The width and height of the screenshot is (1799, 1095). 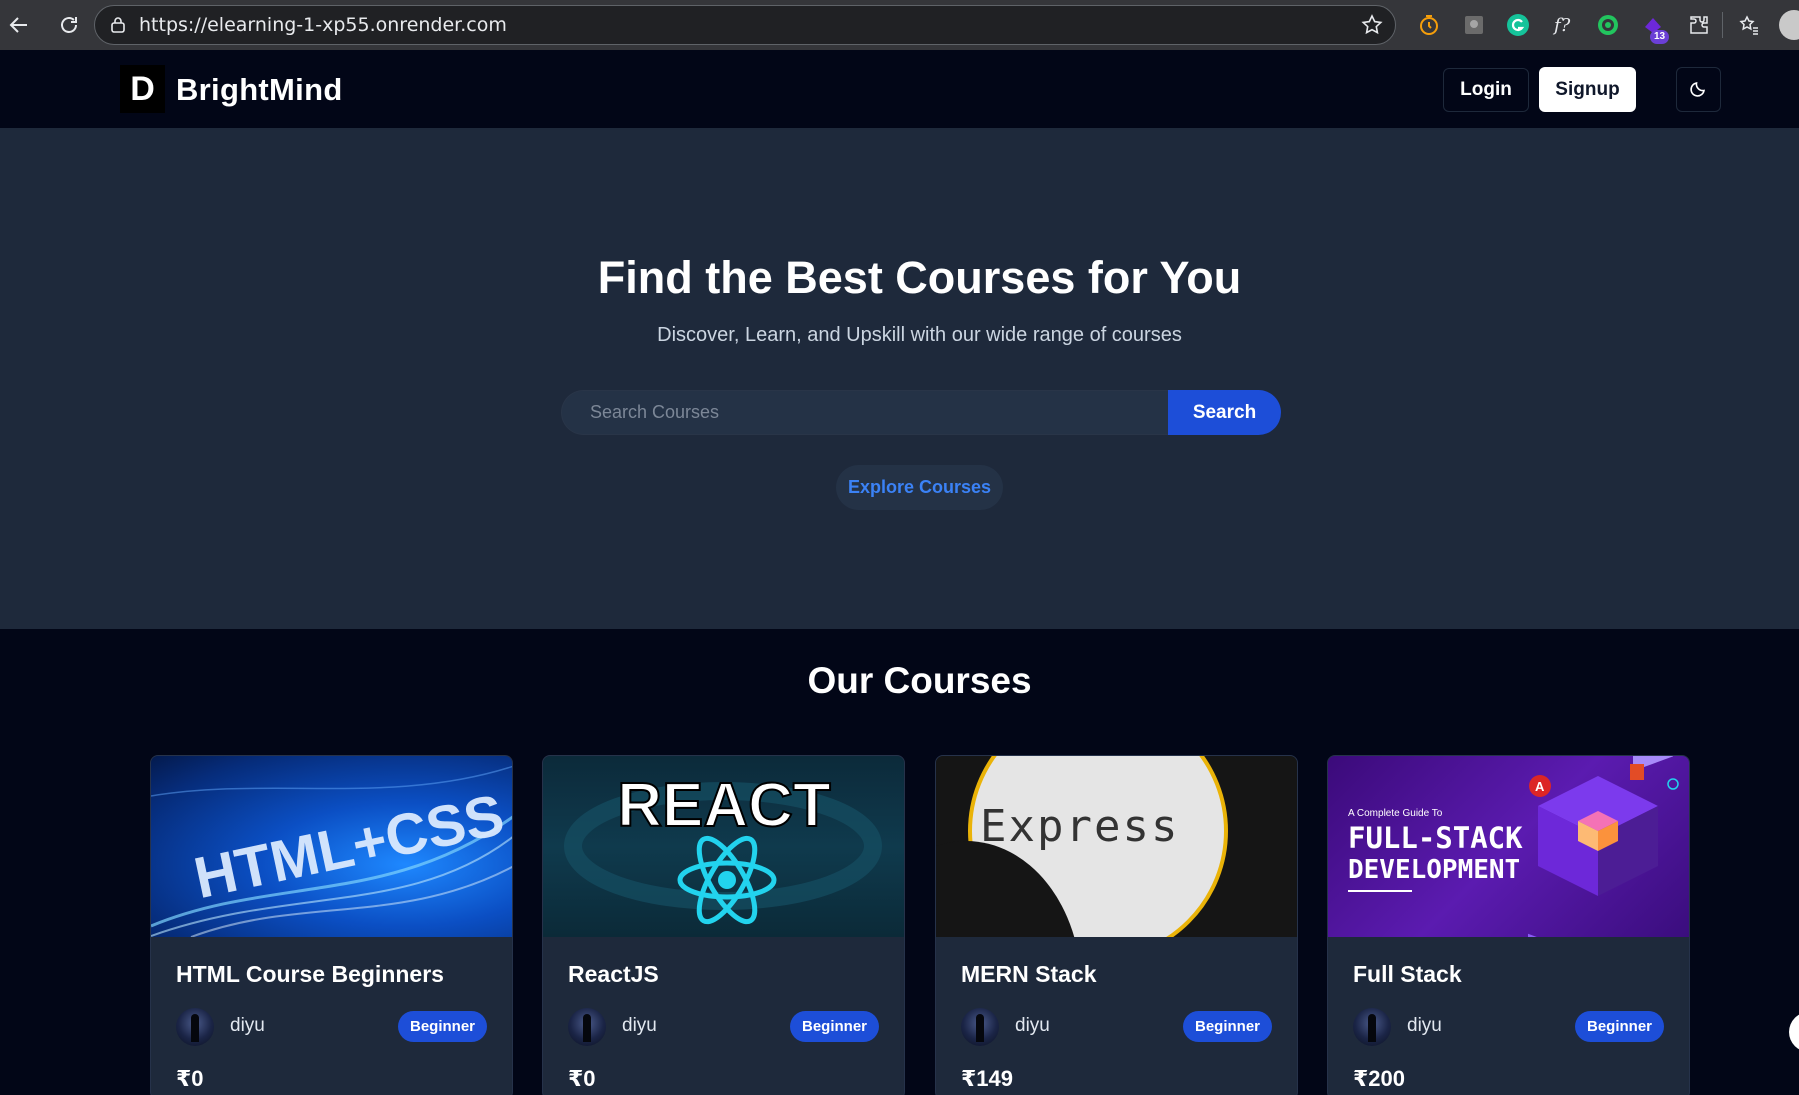 What do you see at coordinates (1224, 412) in the screenshot?
I see `search-button: Search` at bounding box center [1224, 412].